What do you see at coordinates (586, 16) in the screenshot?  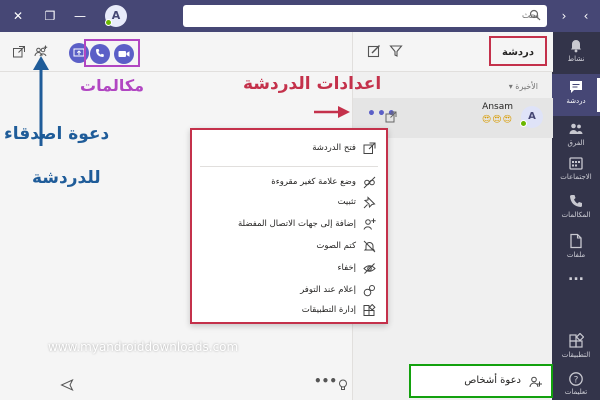 I see `forward-button: ‹` at bounding box center [586, 16].